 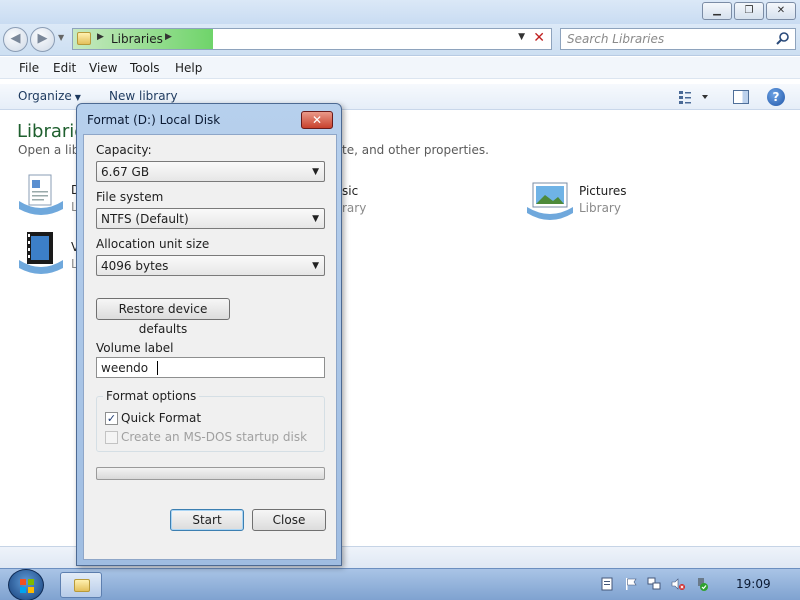 I want to click on close-window-button: ✕, so click(x=781, y=11).